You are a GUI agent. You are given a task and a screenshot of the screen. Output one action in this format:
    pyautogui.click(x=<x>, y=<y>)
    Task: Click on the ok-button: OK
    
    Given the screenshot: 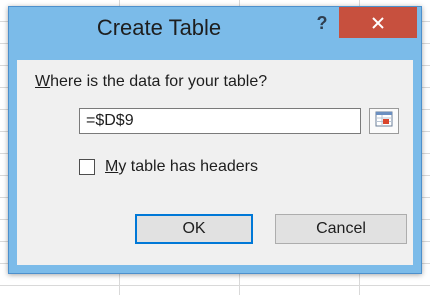 What is the action you would take?
    pyautogui.click(x=194, y=229)
    